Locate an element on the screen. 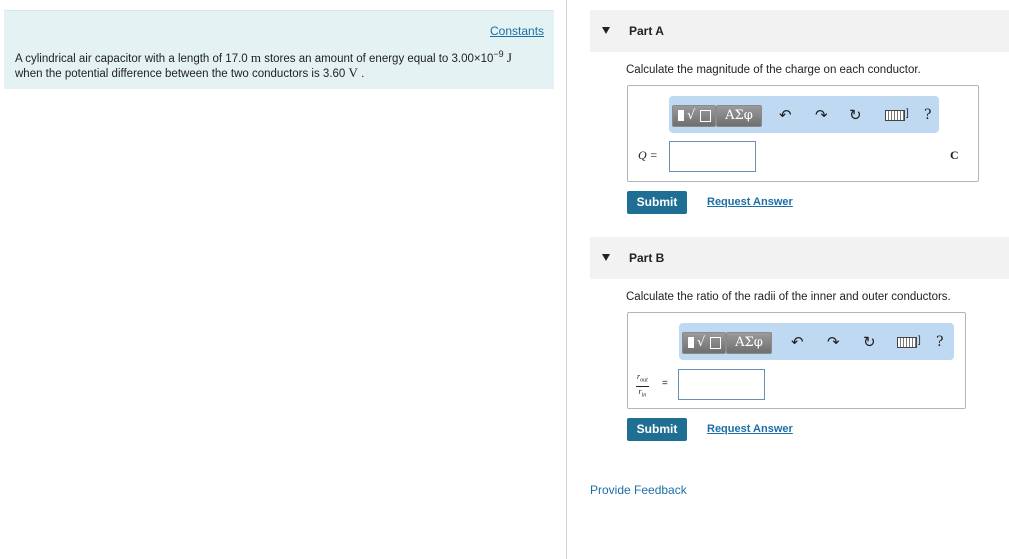 This screenshot has width=1009, height=559. radius-ratio-label: rout rin is located at coordinates (642, 386).